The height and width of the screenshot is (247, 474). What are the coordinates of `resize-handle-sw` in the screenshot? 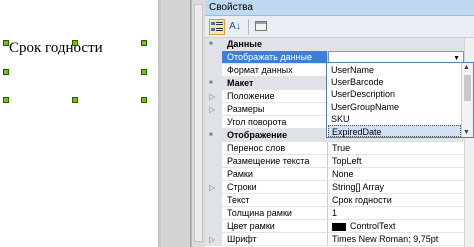 It's located at (6, 100).